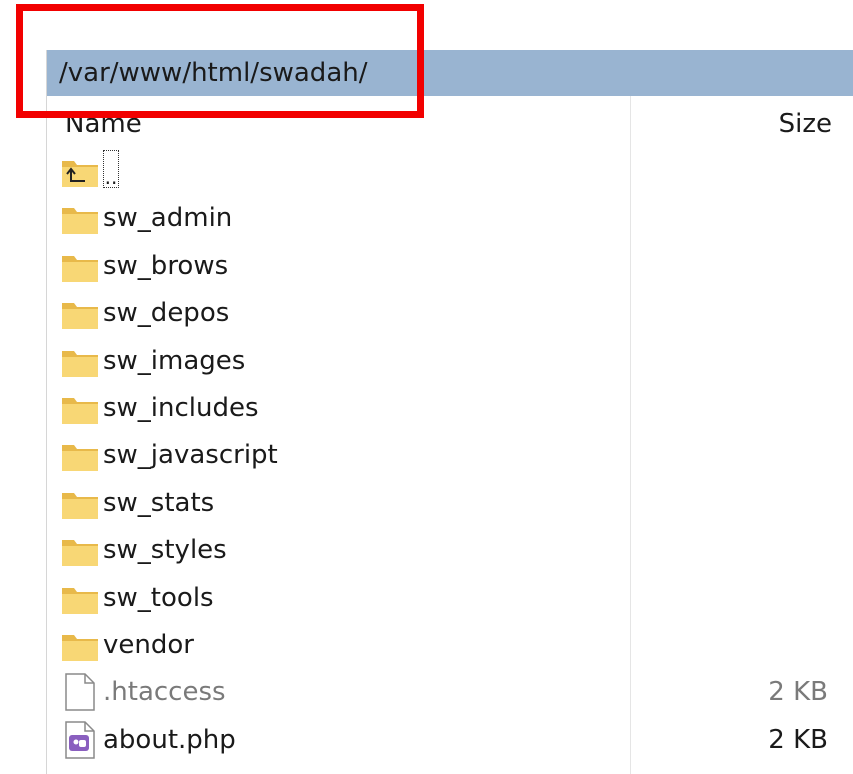  Describe the element at coordinates (158, 597) in the screenshot. I see `folder-name: sw_tools` at that location.